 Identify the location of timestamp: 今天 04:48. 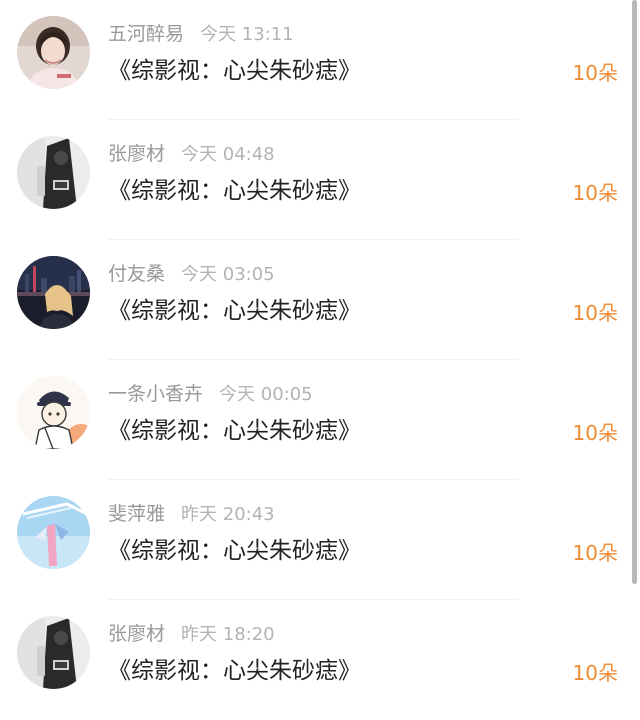
(228, 154).